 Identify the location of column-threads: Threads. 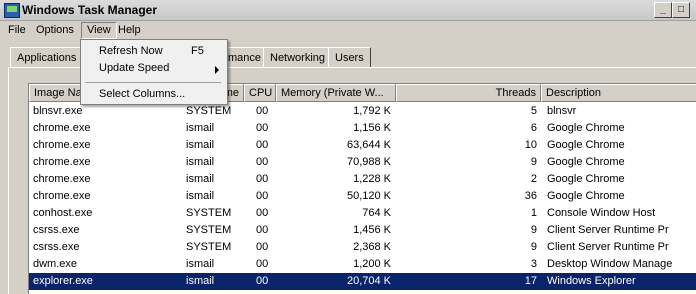
(468, 93).